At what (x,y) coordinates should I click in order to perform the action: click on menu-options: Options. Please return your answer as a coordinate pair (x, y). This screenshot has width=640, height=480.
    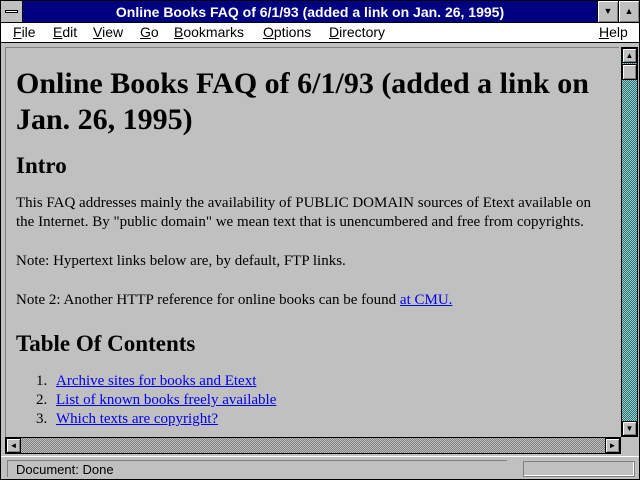
    Looking at the image, I should click on (287, 32).